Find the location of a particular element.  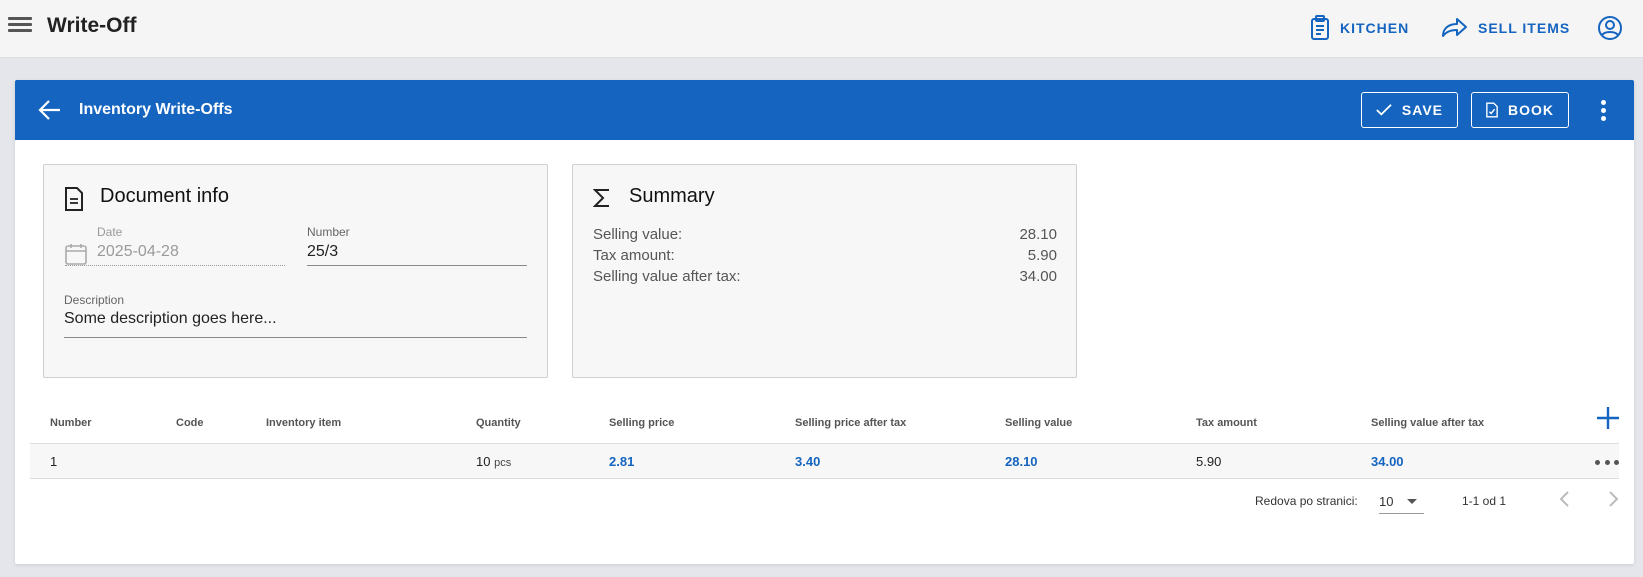

document-icon is located at coordinates (74, 199).